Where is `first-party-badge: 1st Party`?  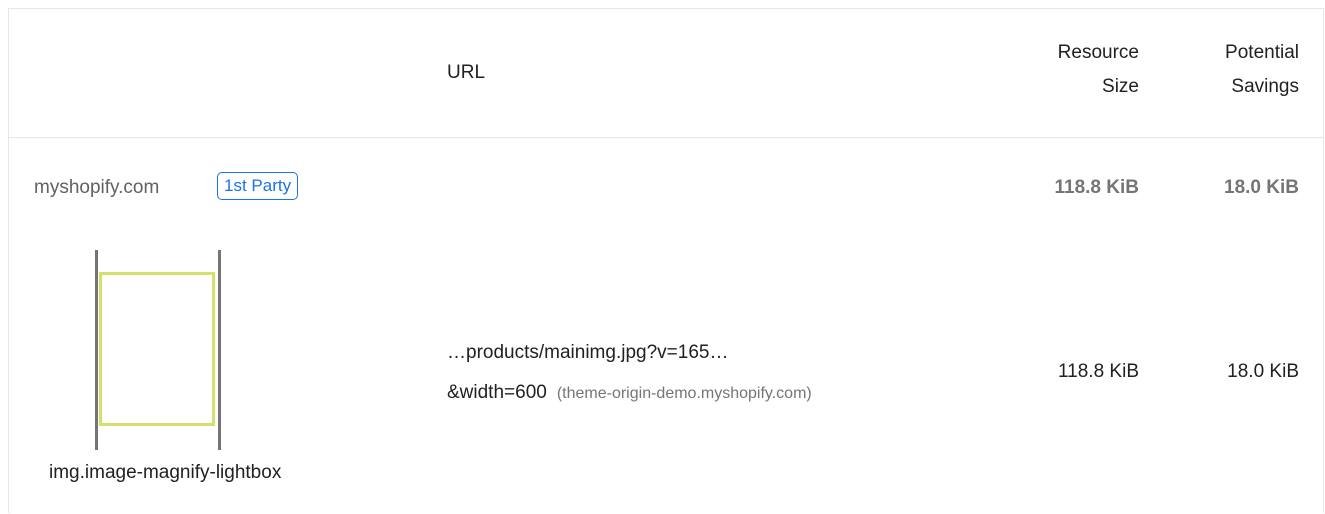 first-party-badge: 1st Party is located at coordinates (258, 186).